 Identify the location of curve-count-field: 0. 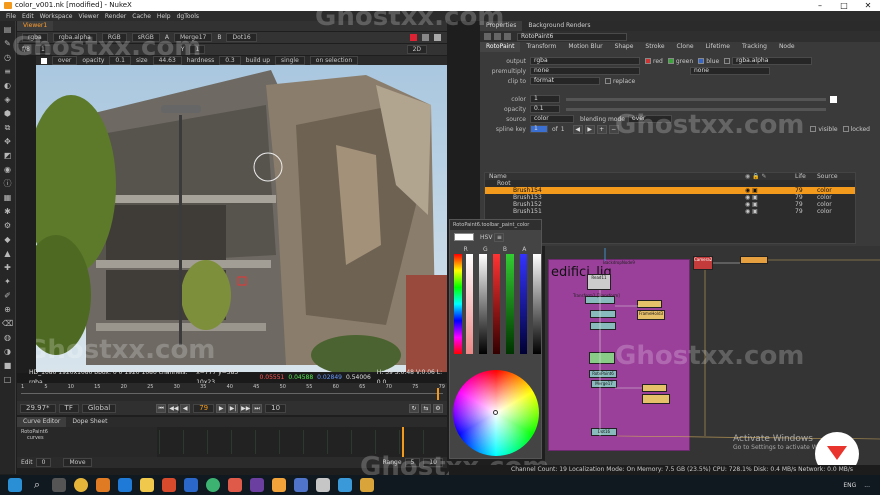
(43, 462).